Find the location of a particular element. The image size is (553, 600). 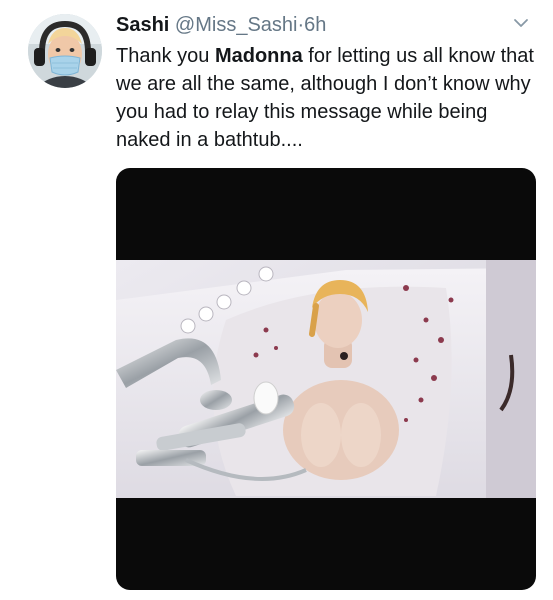

tweet-text-part: Thank you is located at coordinates (165, 56).